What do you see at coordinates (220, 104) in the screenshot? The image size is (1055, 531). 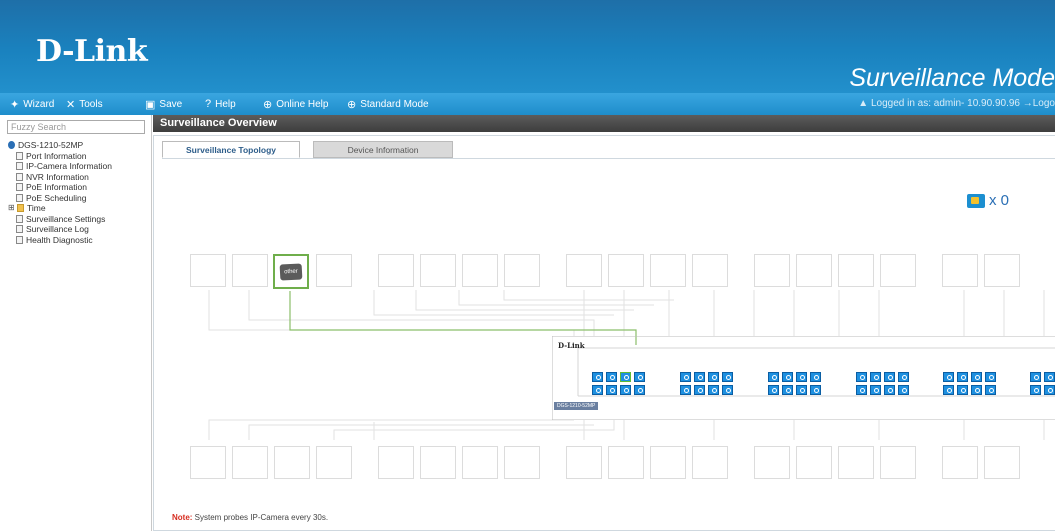 I see `help-button: ? Help` at bounding box center [220, 104].